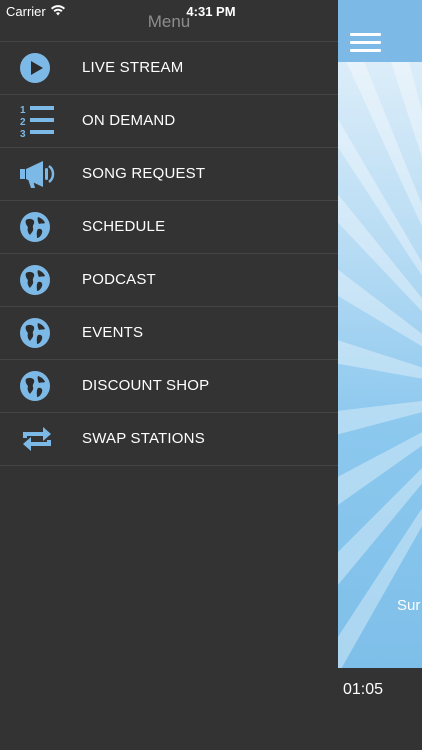  I want to click on svg-text: 1, so click(23, 110).